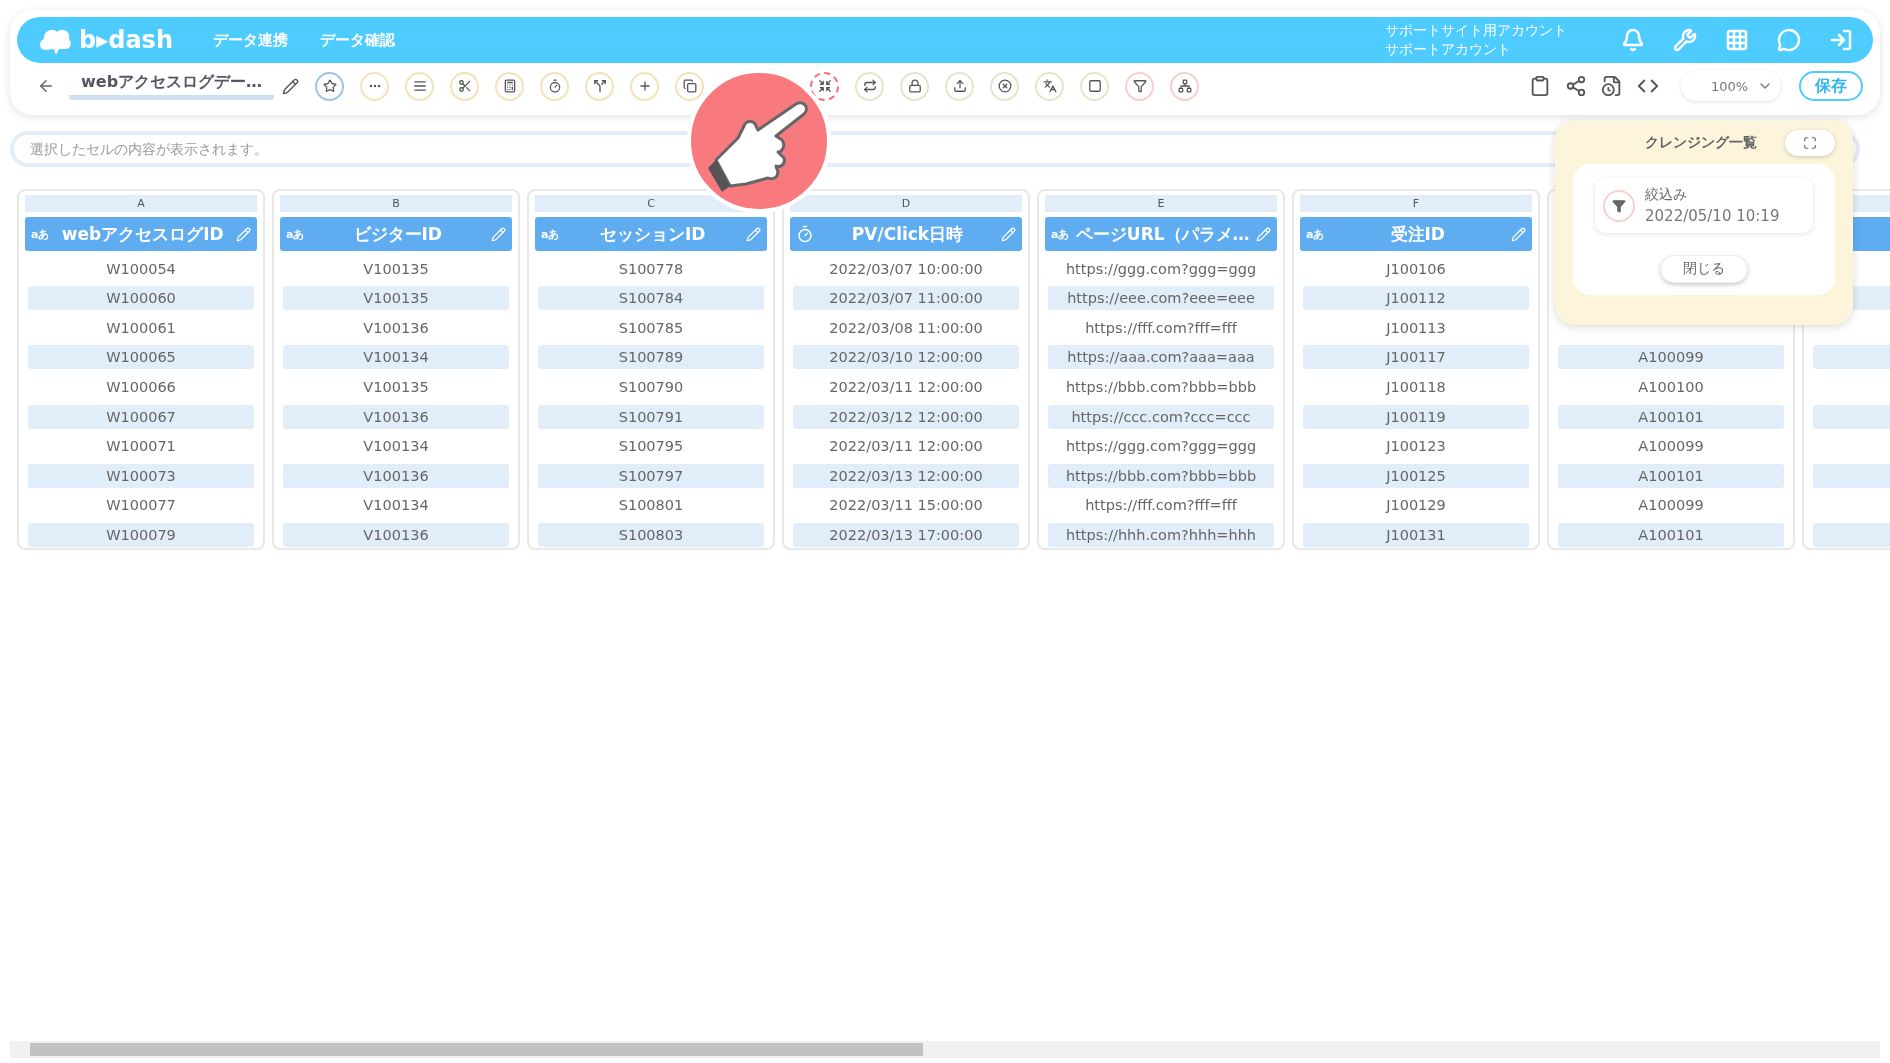 This screenshot has height=1063, width=1890. What do you see at coordinates (1161, 416) in the screenshot?
I see `table-cell: https://ccc.com?ccc=ccc` at bounding box center [1161, 416].